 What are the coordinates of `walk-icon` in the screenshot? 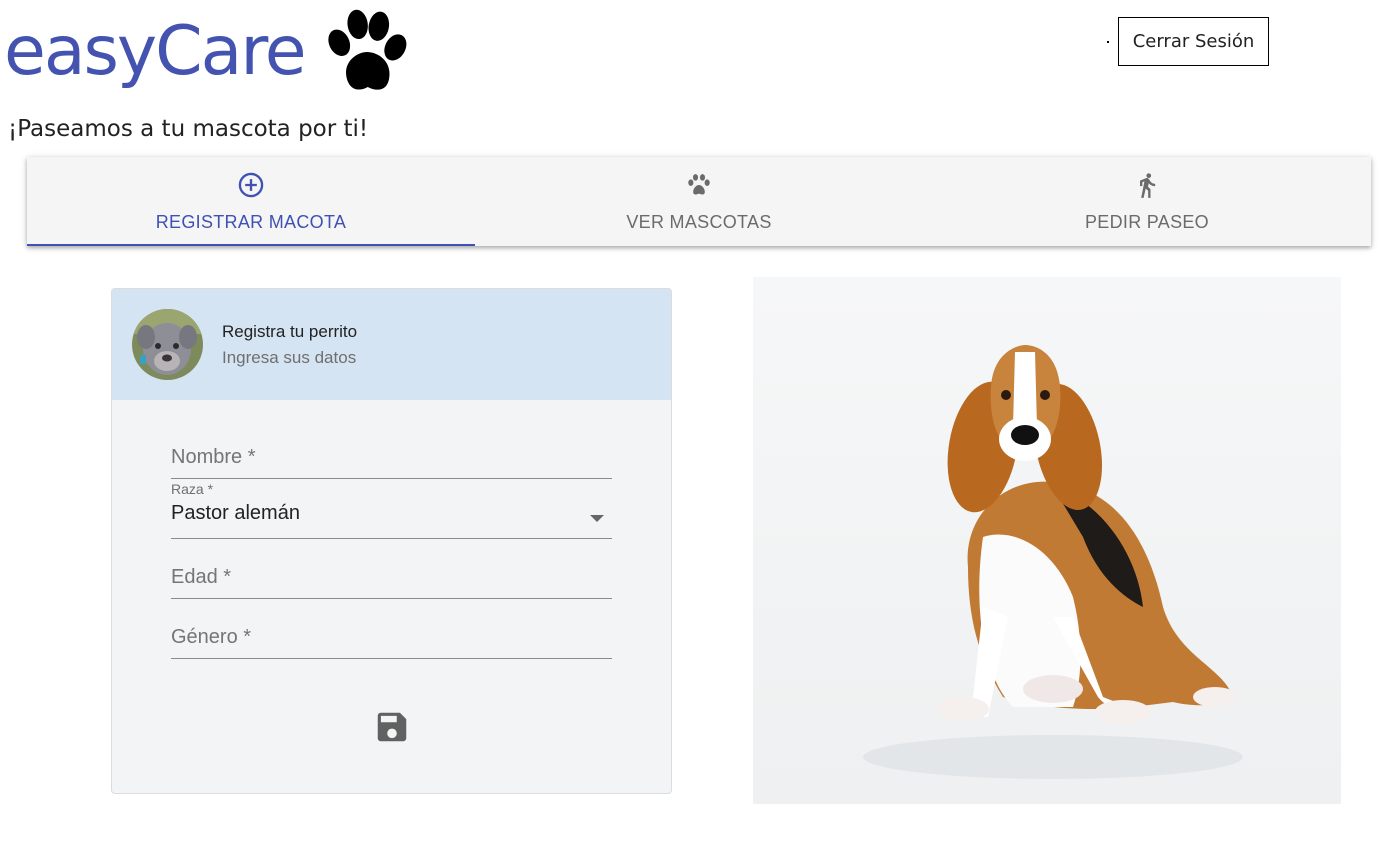 It's located at (1147, 185).